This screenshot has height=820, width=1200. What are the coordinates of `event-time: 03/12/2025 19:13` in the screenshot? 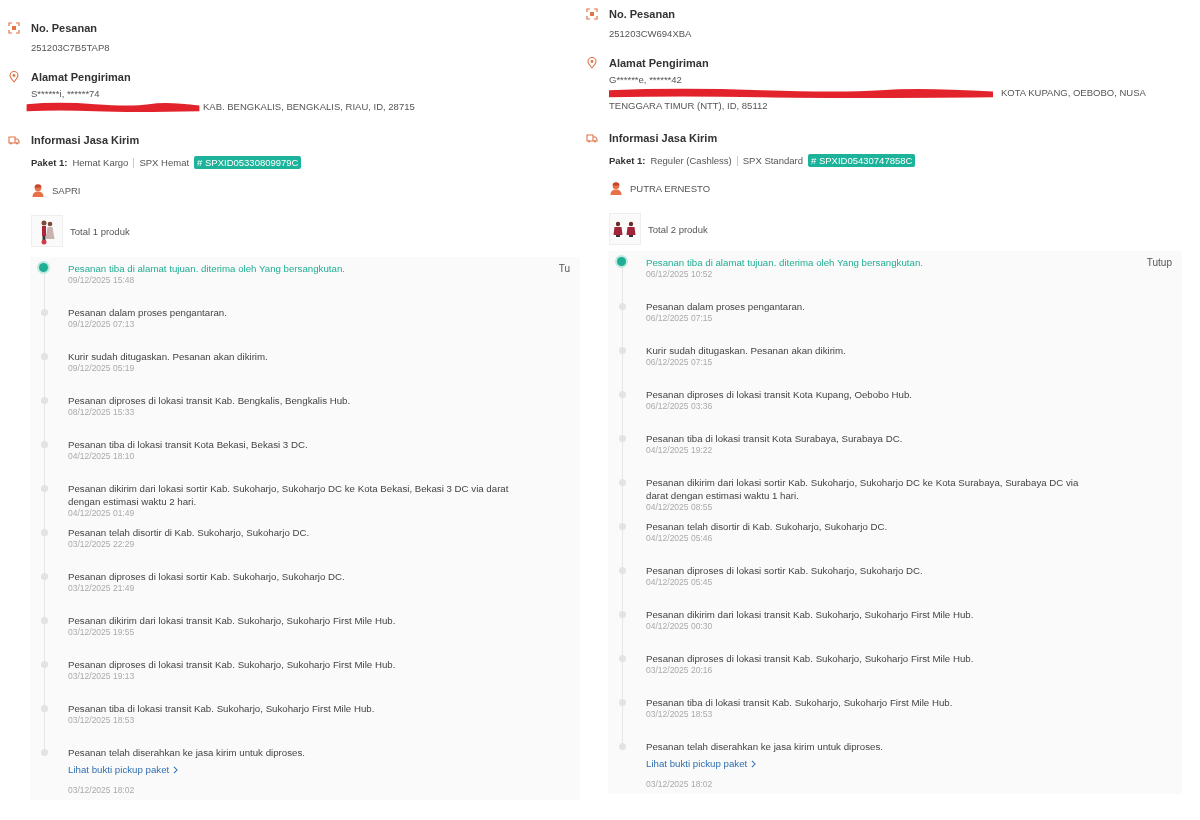 It's located at (102, 676).